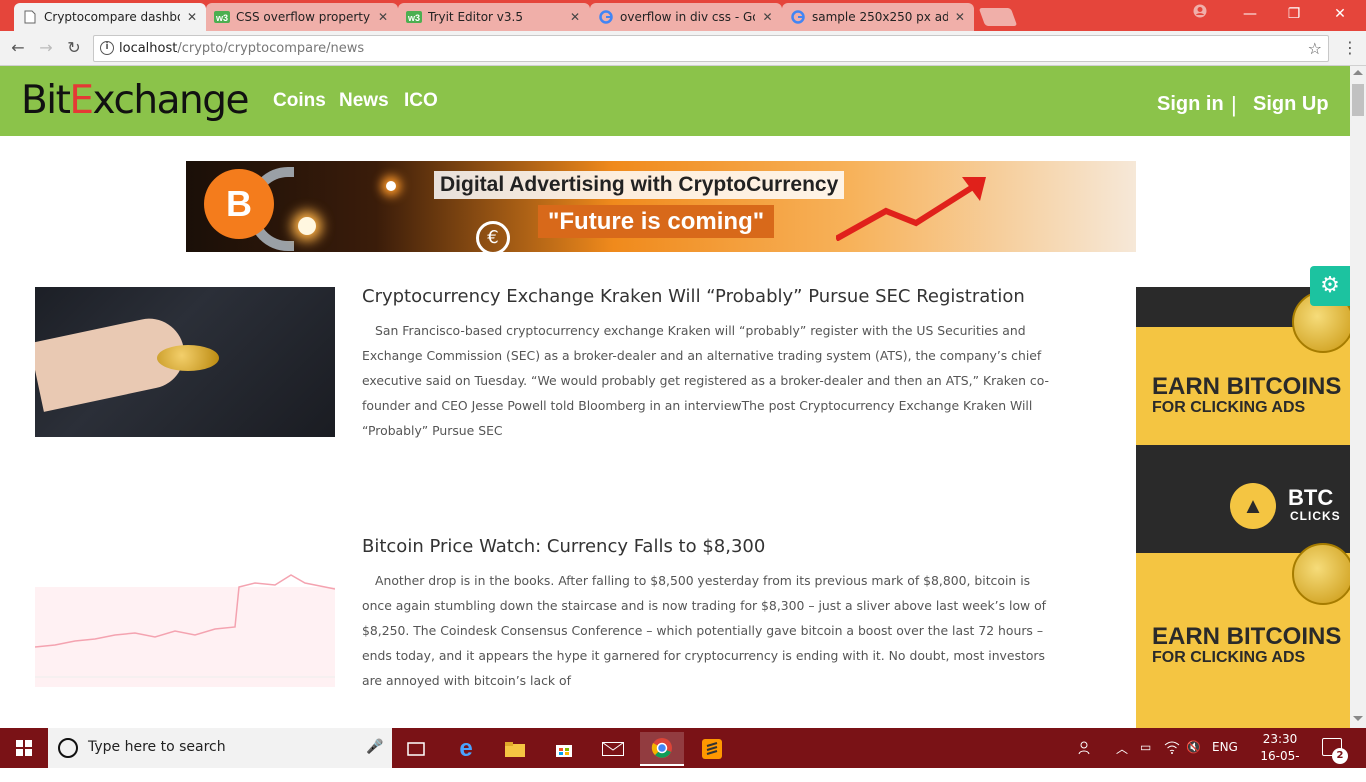 This screenshot has width=1366, height=782. What do you see at coordinates (374, 747) in the screenshot?
I see `microphone-icon: 🎤` at bounding box center [374, 747].